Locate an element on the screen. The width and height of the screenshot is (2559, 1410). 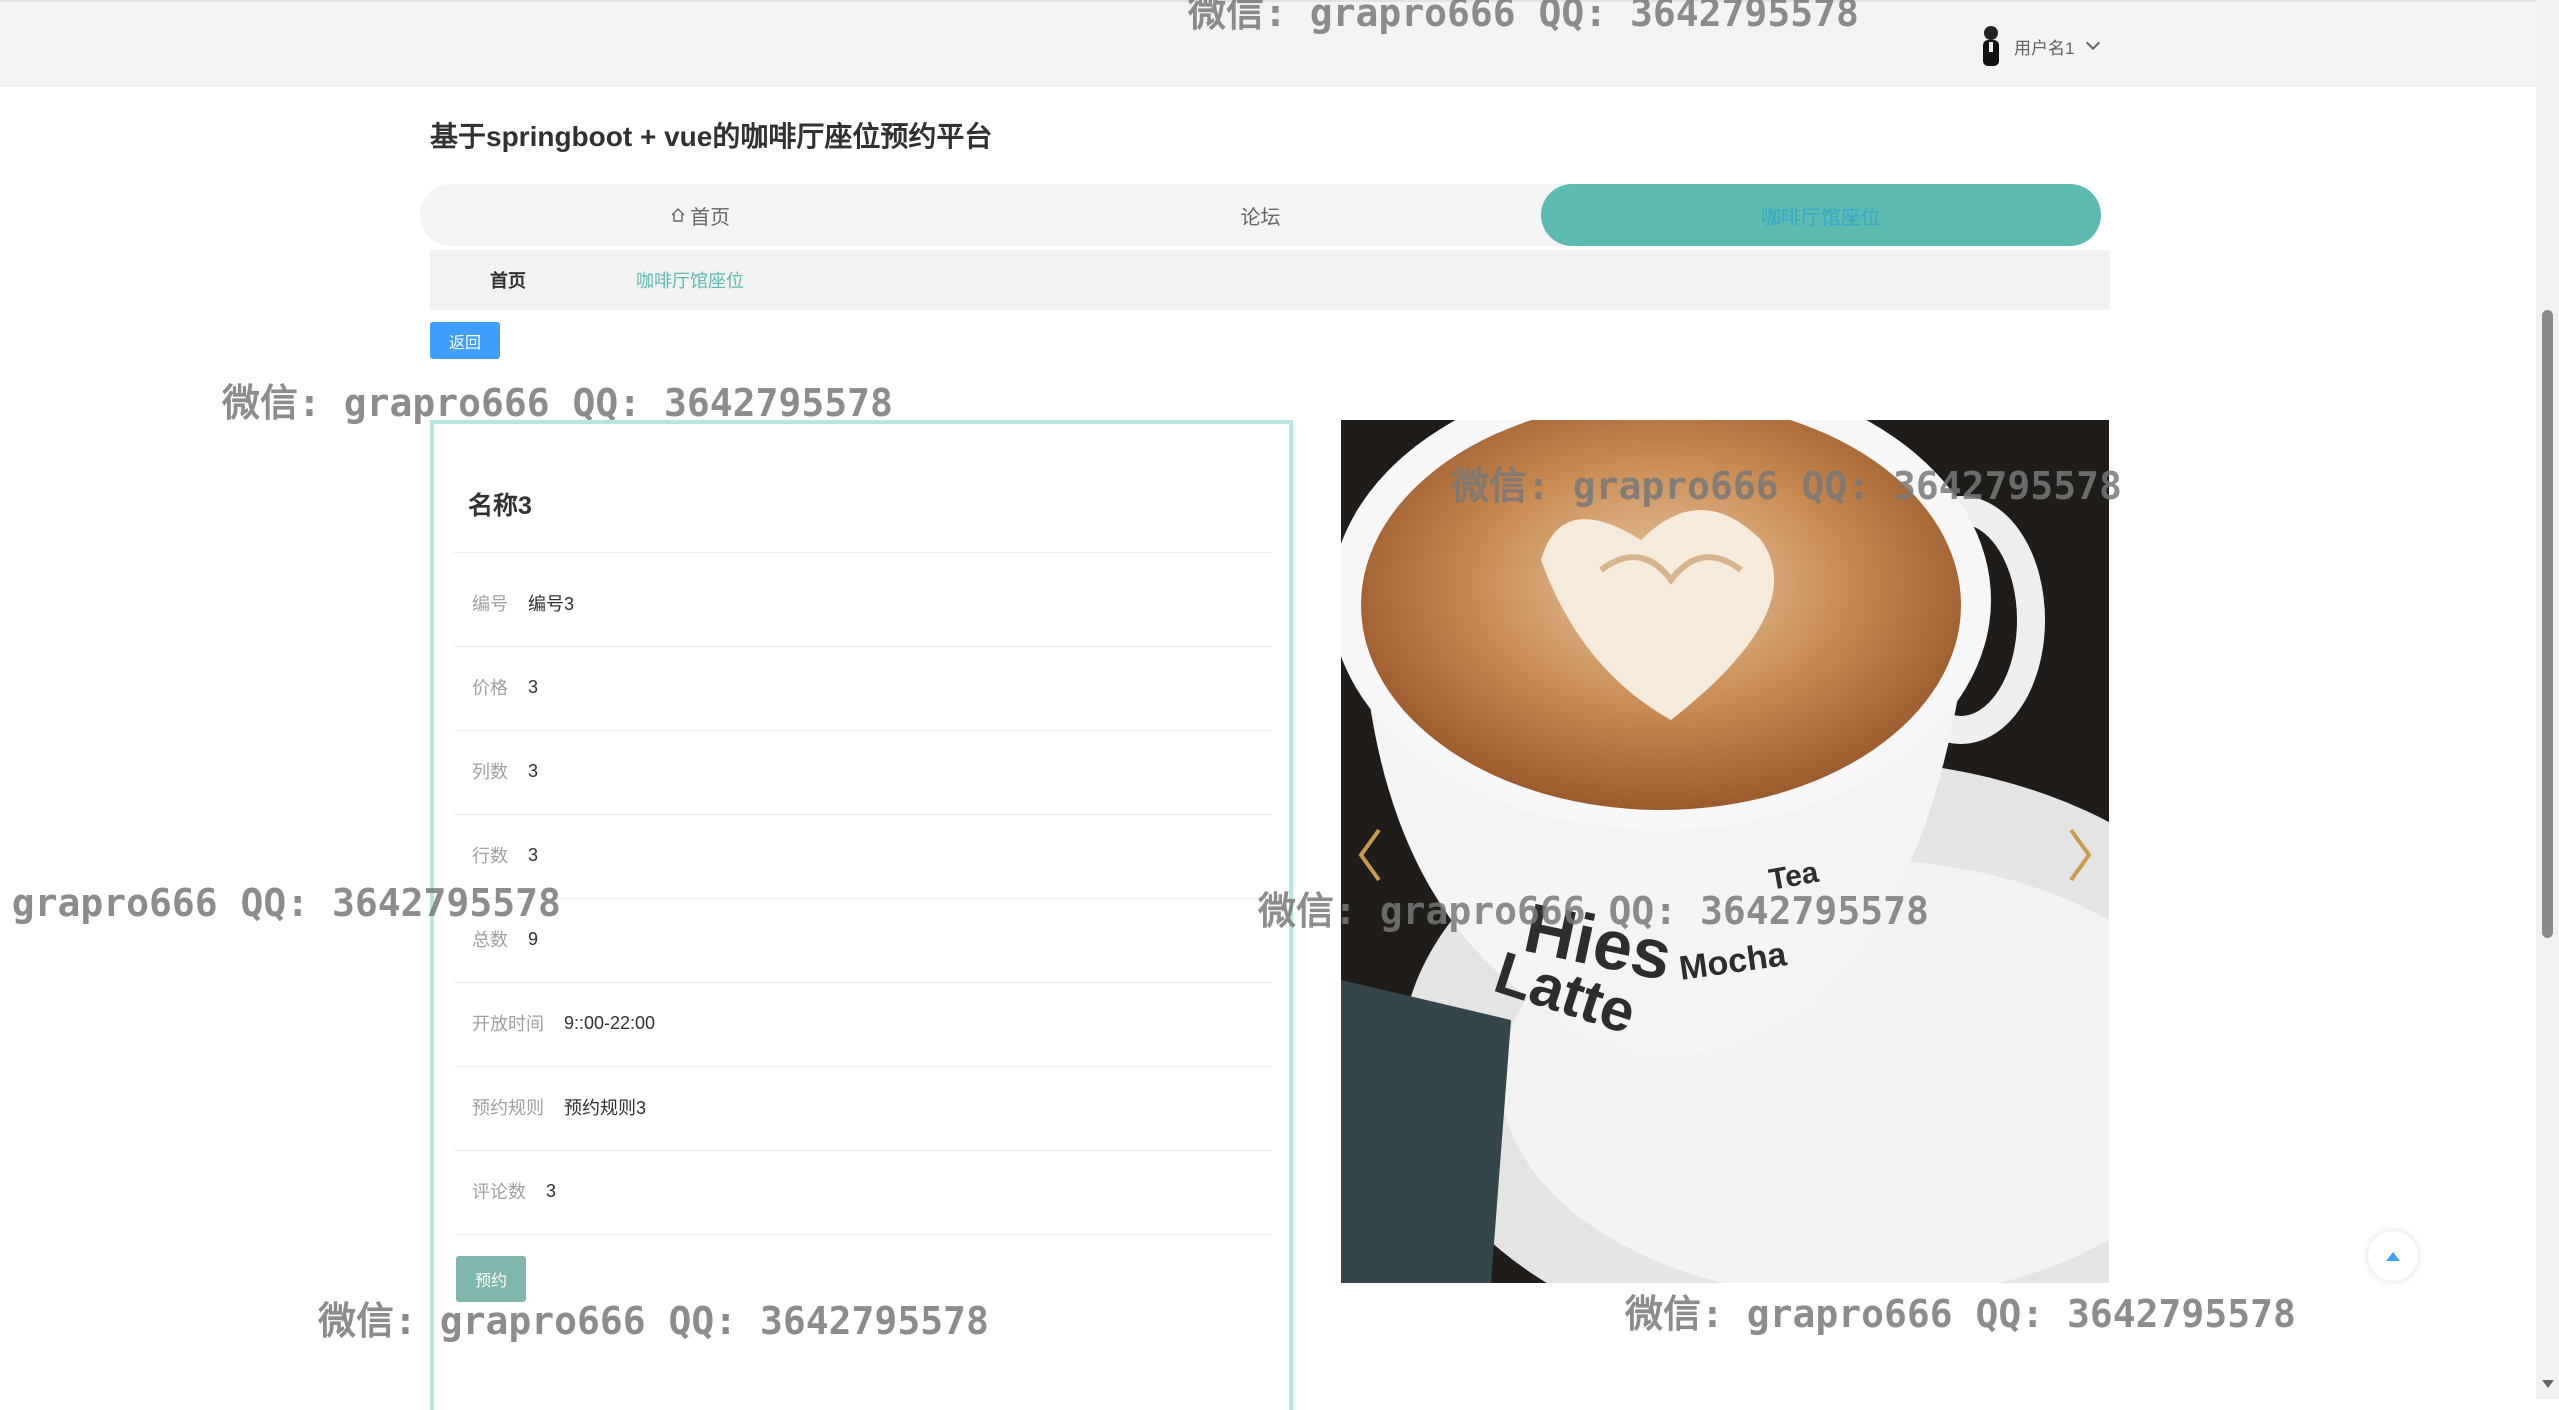
field-row: 编号 编号3 is located at coordinates (523, 603).